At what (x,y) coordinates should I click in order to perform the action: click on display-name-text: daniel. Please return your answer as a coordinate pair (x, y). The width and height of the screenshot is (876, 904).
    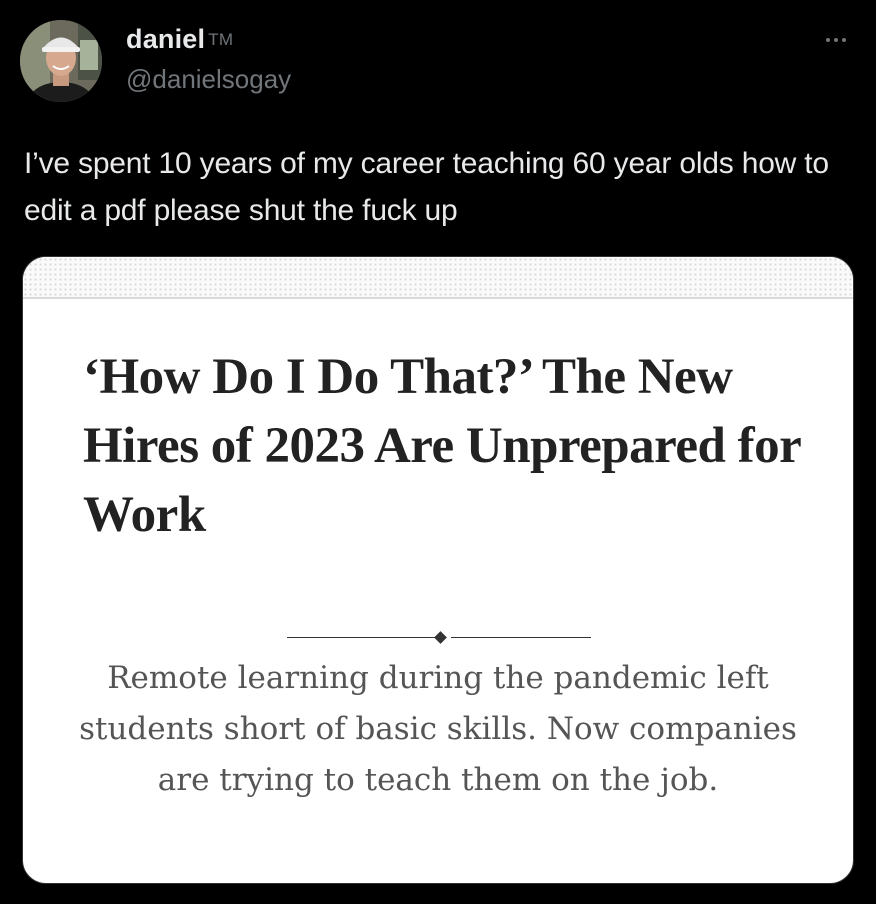
    Looking at the image, I should click on (166, 39).